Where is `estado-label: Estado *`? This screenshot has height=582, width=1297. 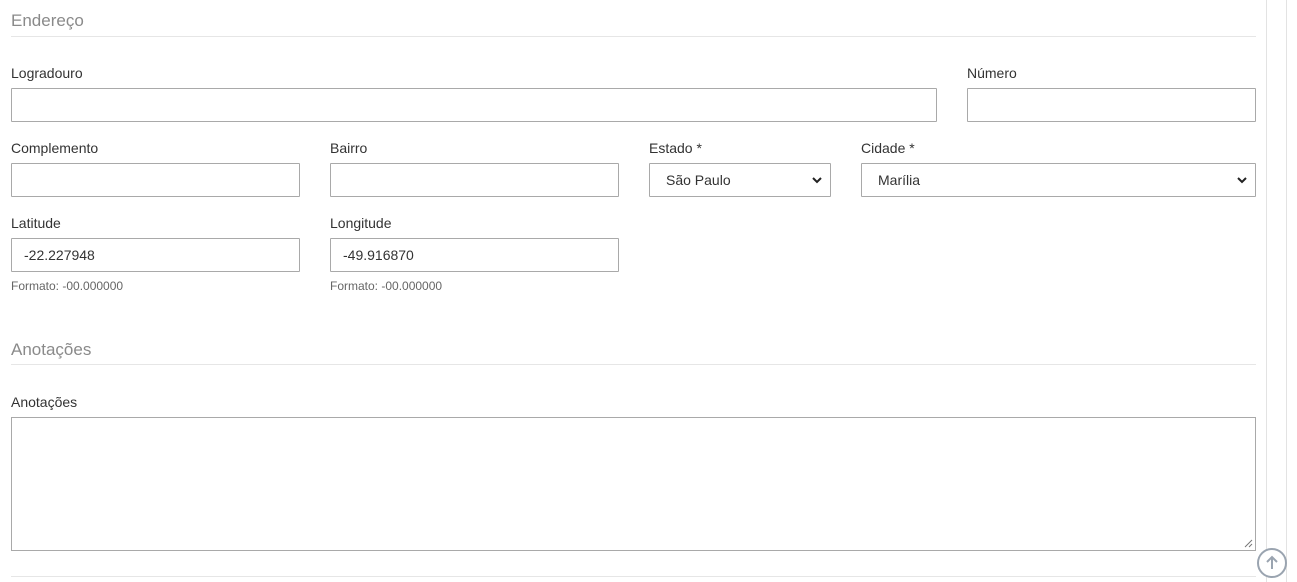 estado-label: Estado * is located at coordinates (675, 148).